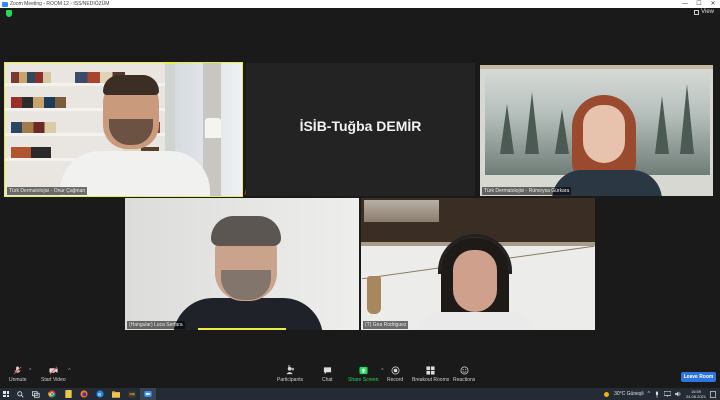 This screenshot has height=400, width=720. Describe the element at coordinates (596, 67) in the screenshot. I see `frame-edge` at that location.